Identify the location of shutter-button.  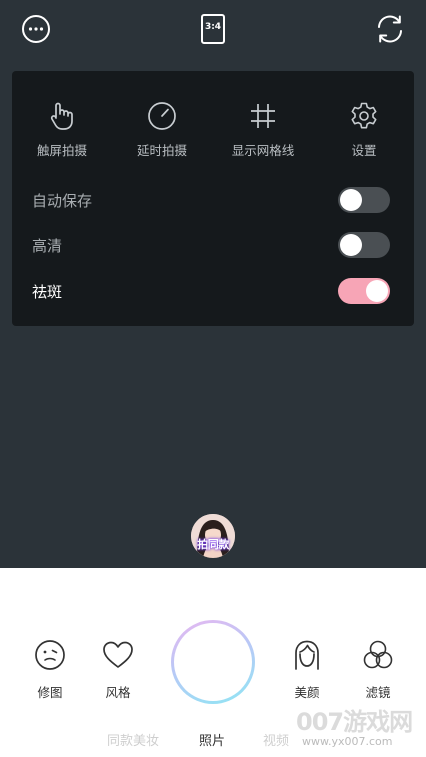
(213, 662).